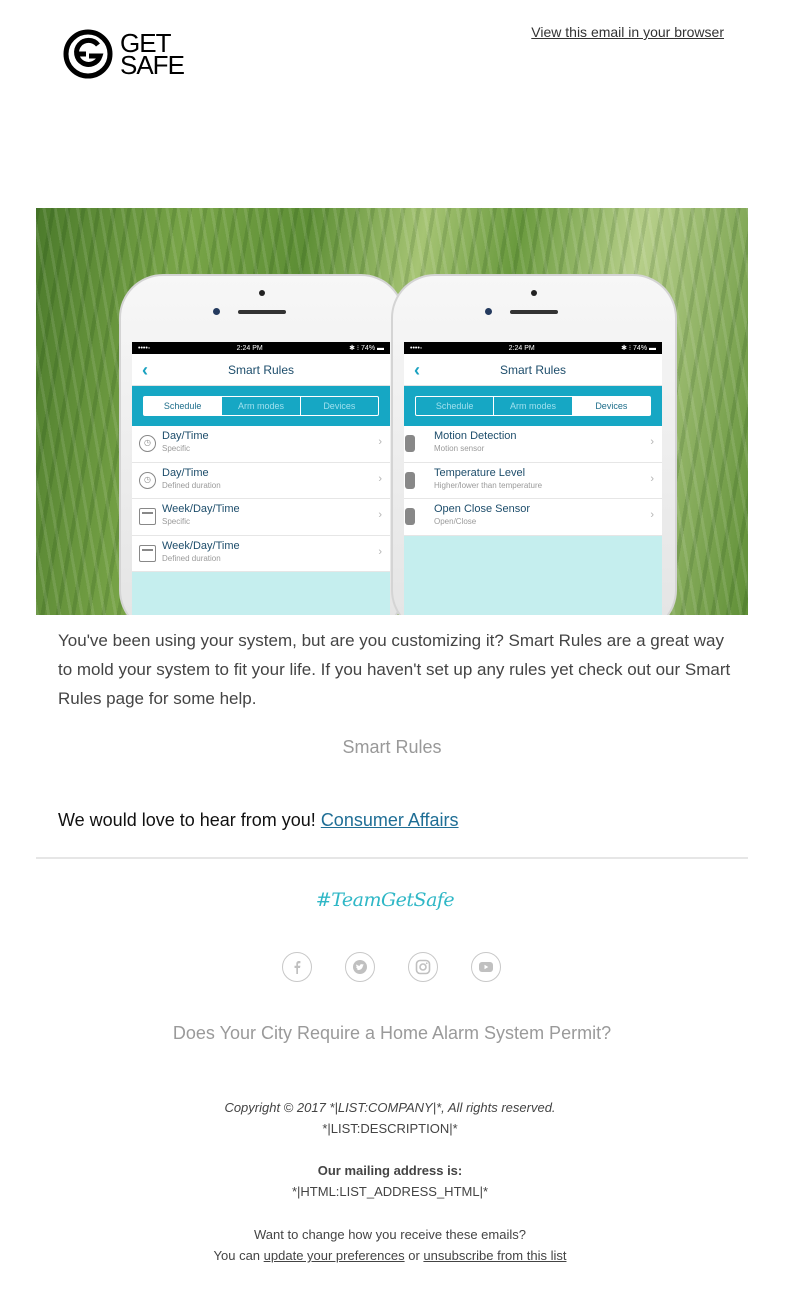 The height and width of the screenshot is (1307, 800). I want to click on list-item: Week/Day/Time Specific ›, so click(261, 517).